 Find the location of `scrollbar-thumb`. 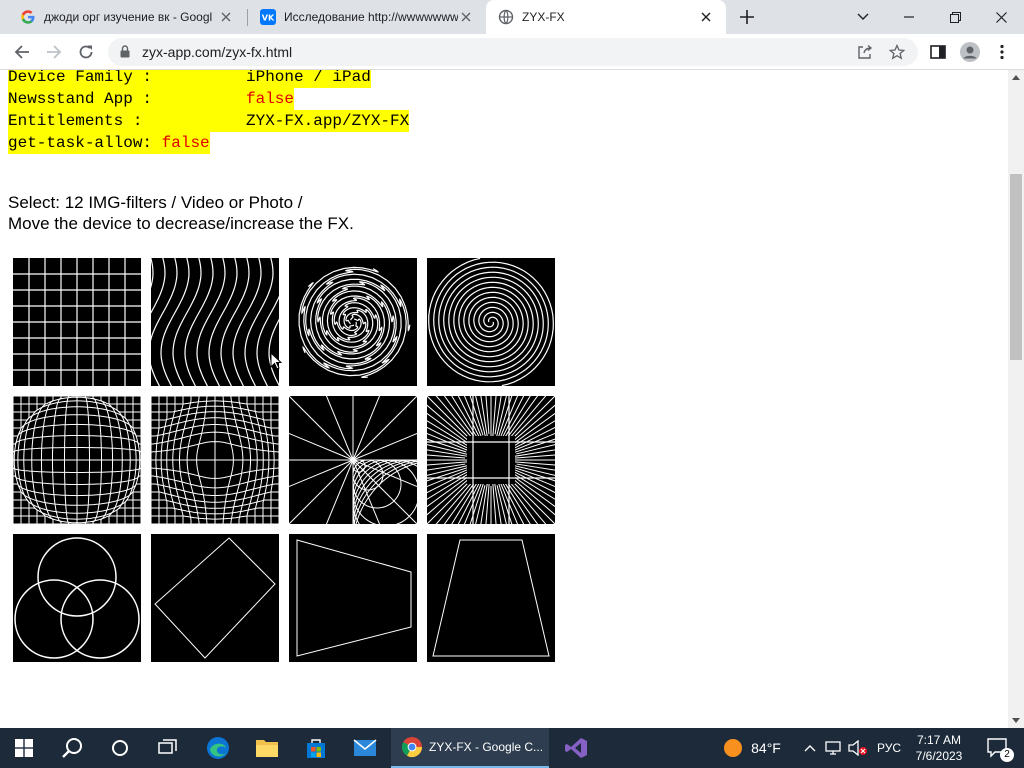

scrollbar-thumb is located at coordinates (1016, 267).